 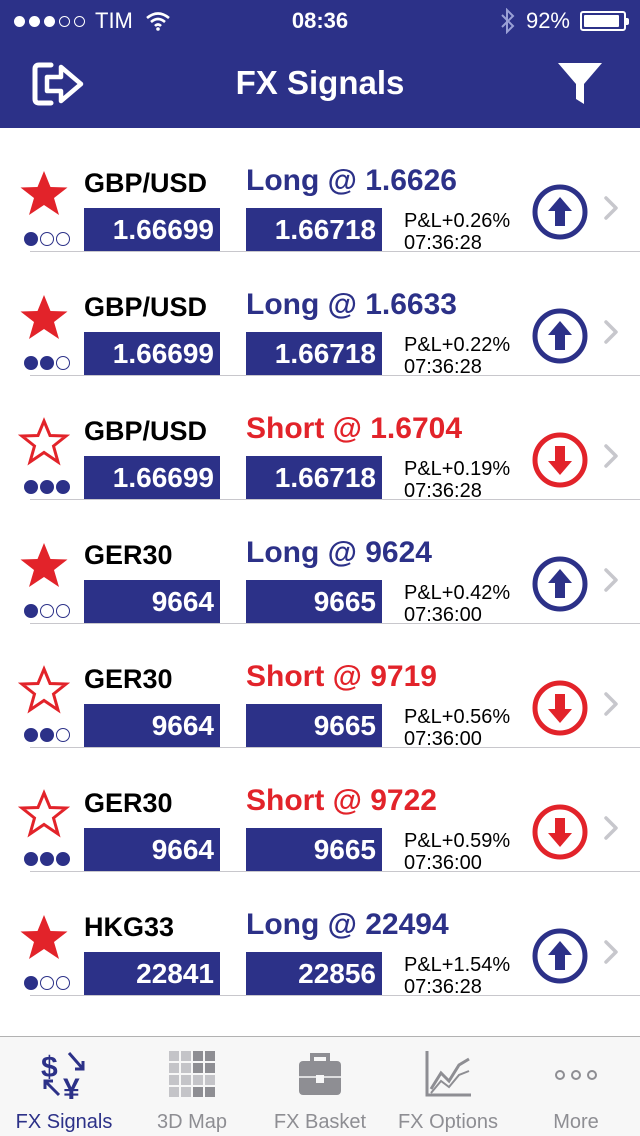 I want to click on tab-label: More, so click(x=576, y=1122).